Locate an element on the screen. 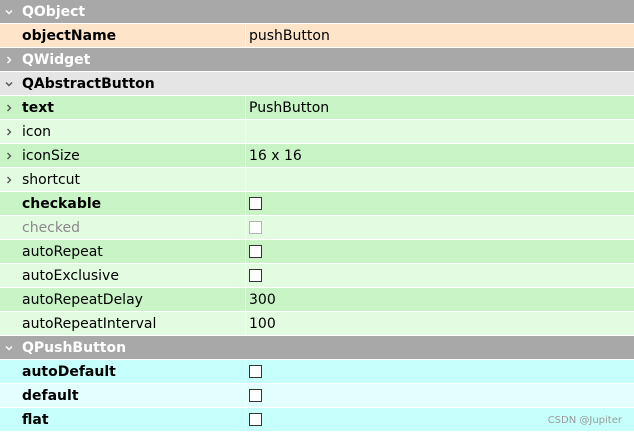 Image resolution: width=634 pixels, height=432 pixels. category-qpushbutton: QPushButton is located at coordinates (317, 347).